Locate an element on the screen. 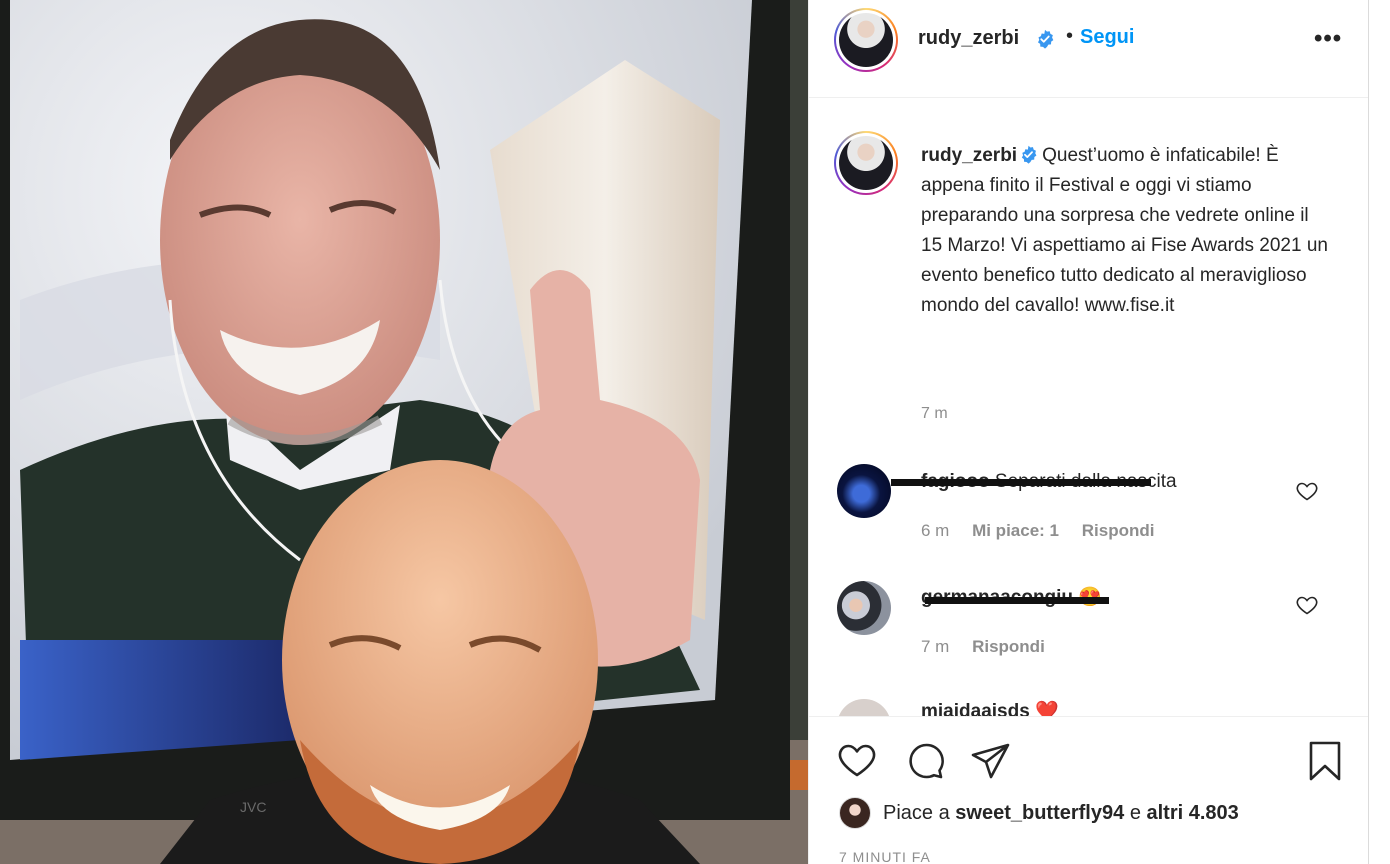  likes-user: sweet_butterfly94 is located at coordinates (1039, 813).